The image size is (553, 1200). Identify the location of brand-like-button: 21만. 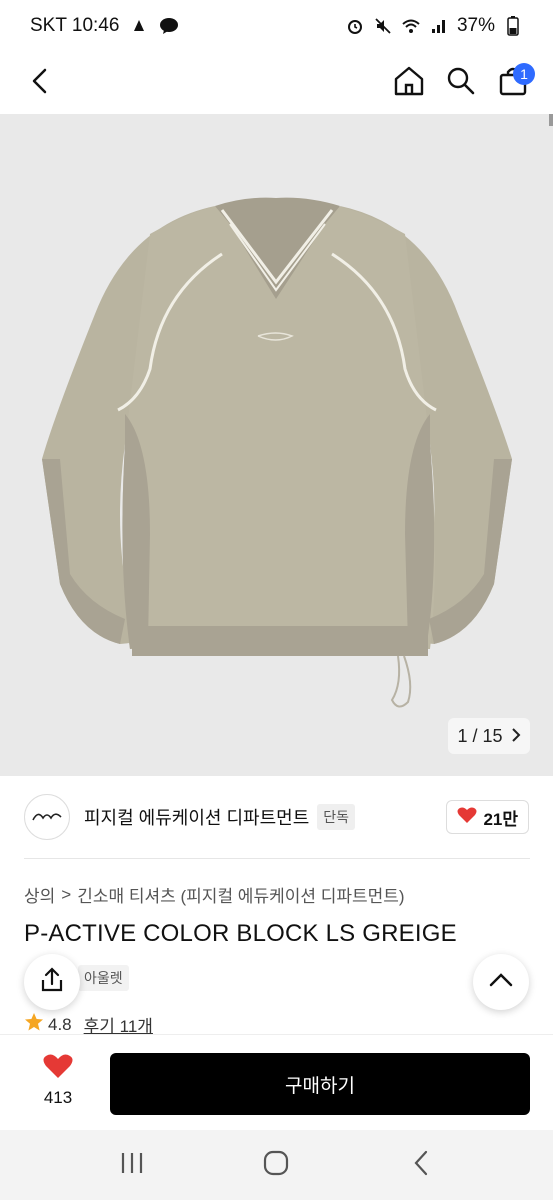
(487, 817).